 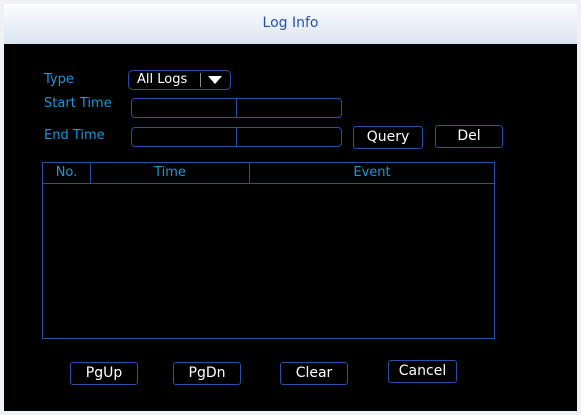 I want to click on column-header-no: No., so click(x=66, y=172).